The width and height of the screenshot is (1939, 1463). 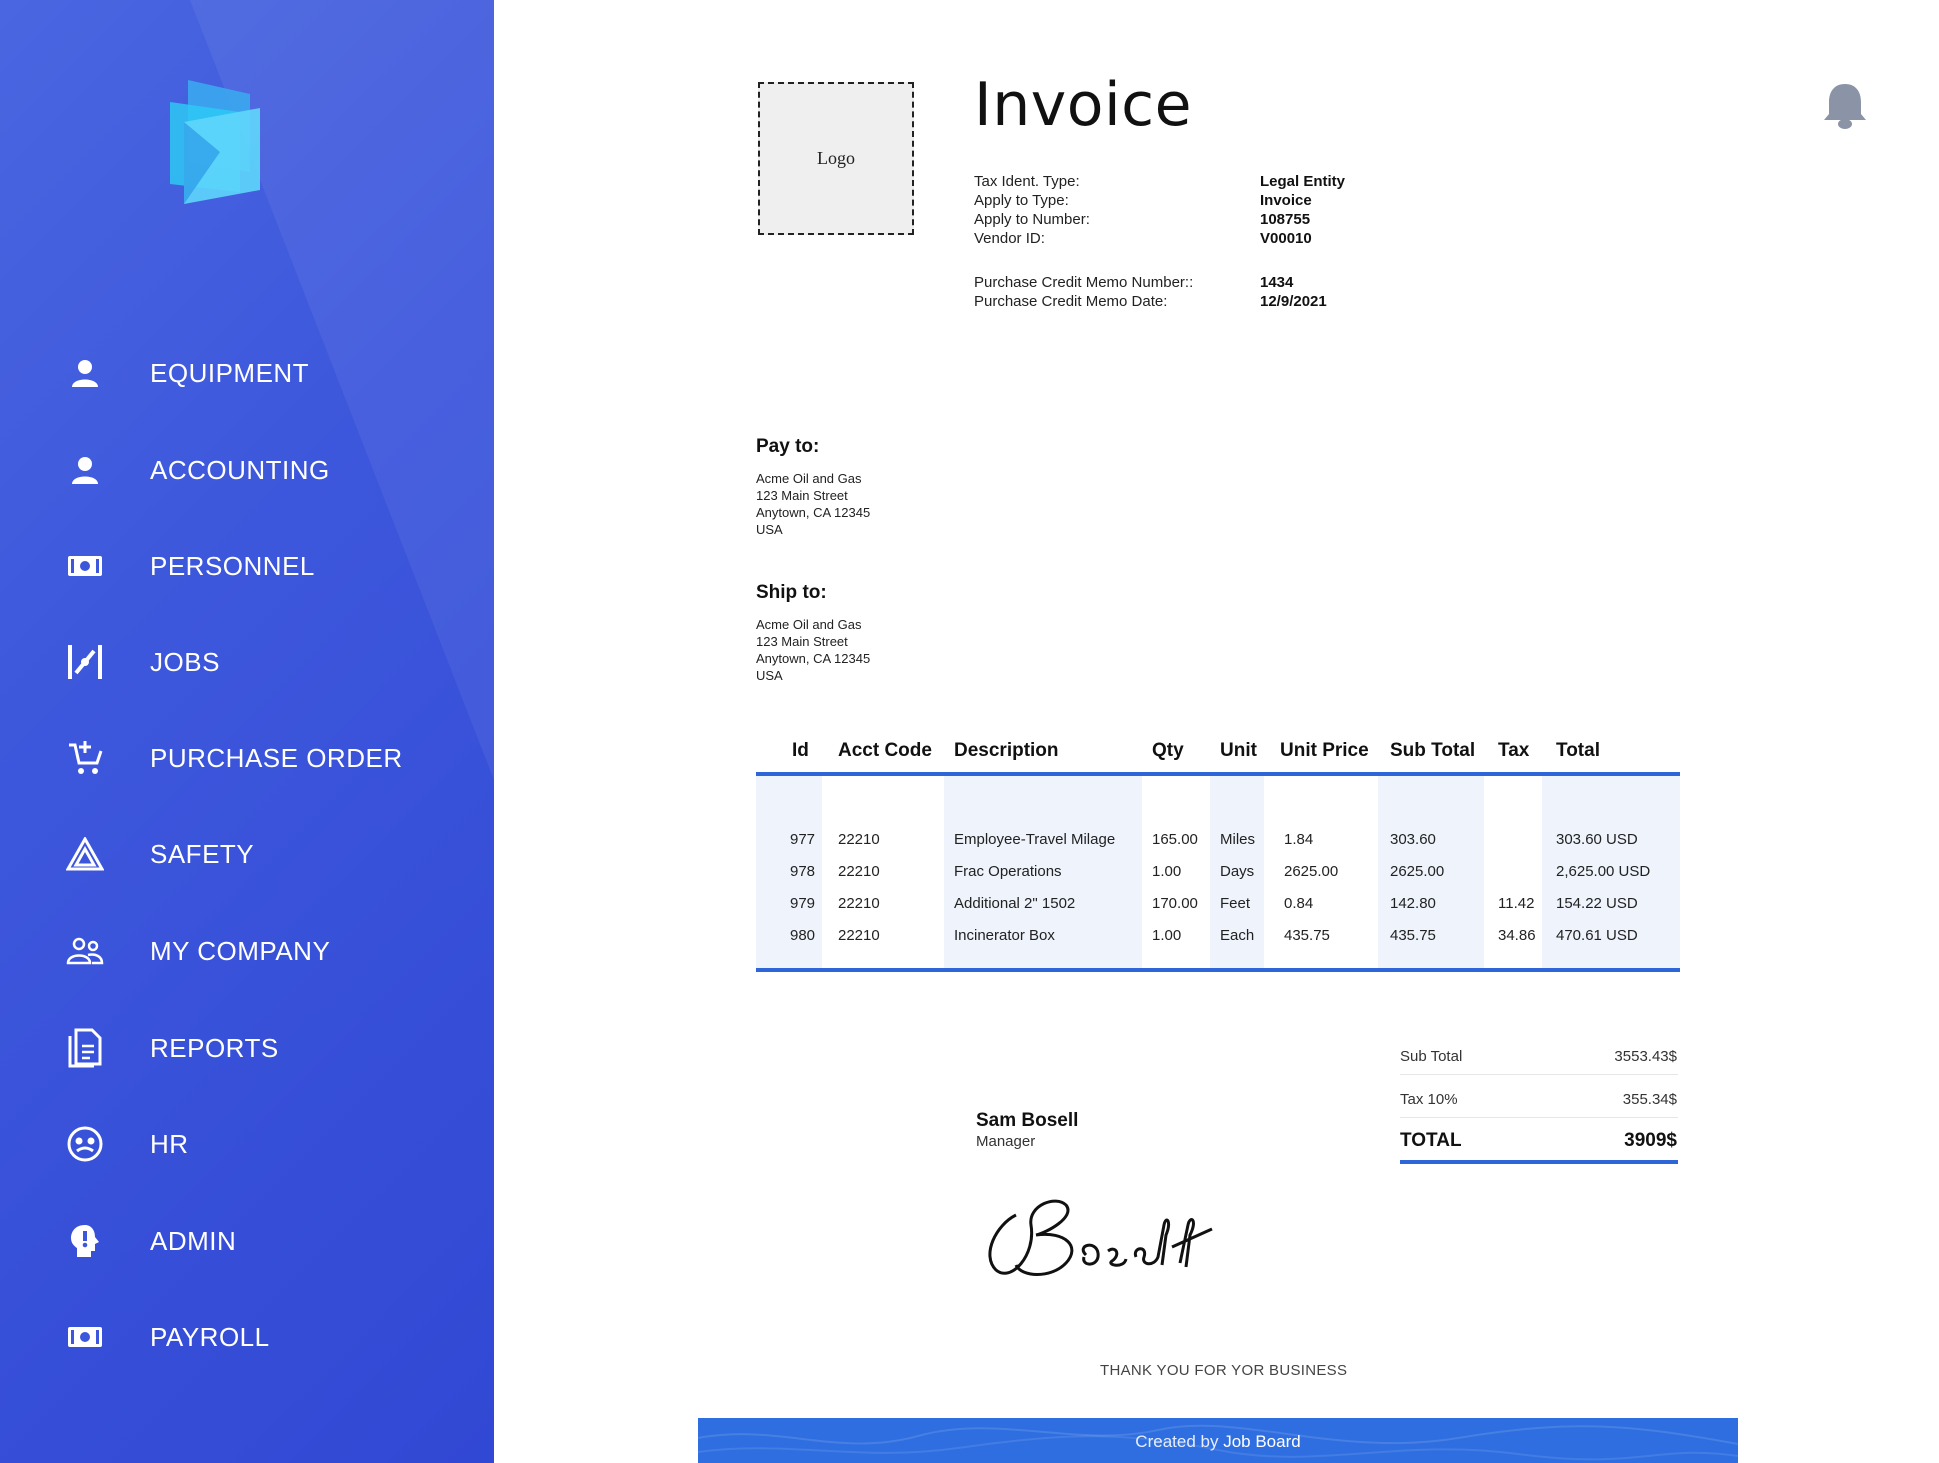 What do you see at coordinates (247, 951) in the screenshot?
I see `sidebar-item-my-company: MY COMPANY` at bounding box center [247, 951].